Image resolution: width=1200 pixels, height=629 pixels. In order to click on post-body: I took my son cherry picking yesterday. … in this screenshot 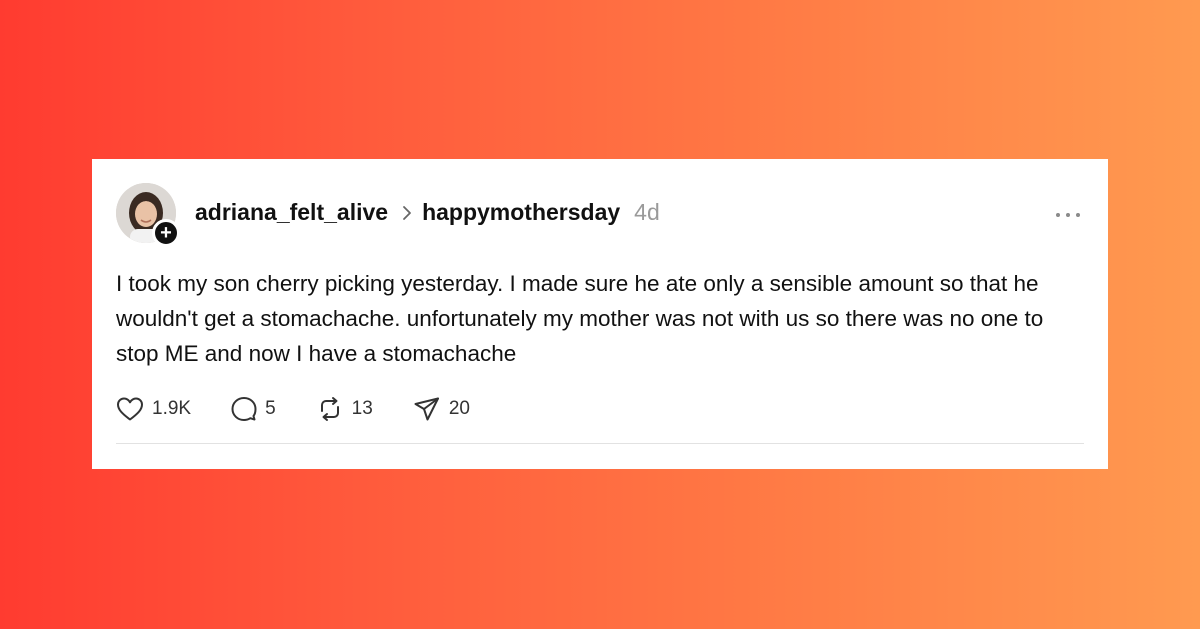, I will do `click(580, 318)`.